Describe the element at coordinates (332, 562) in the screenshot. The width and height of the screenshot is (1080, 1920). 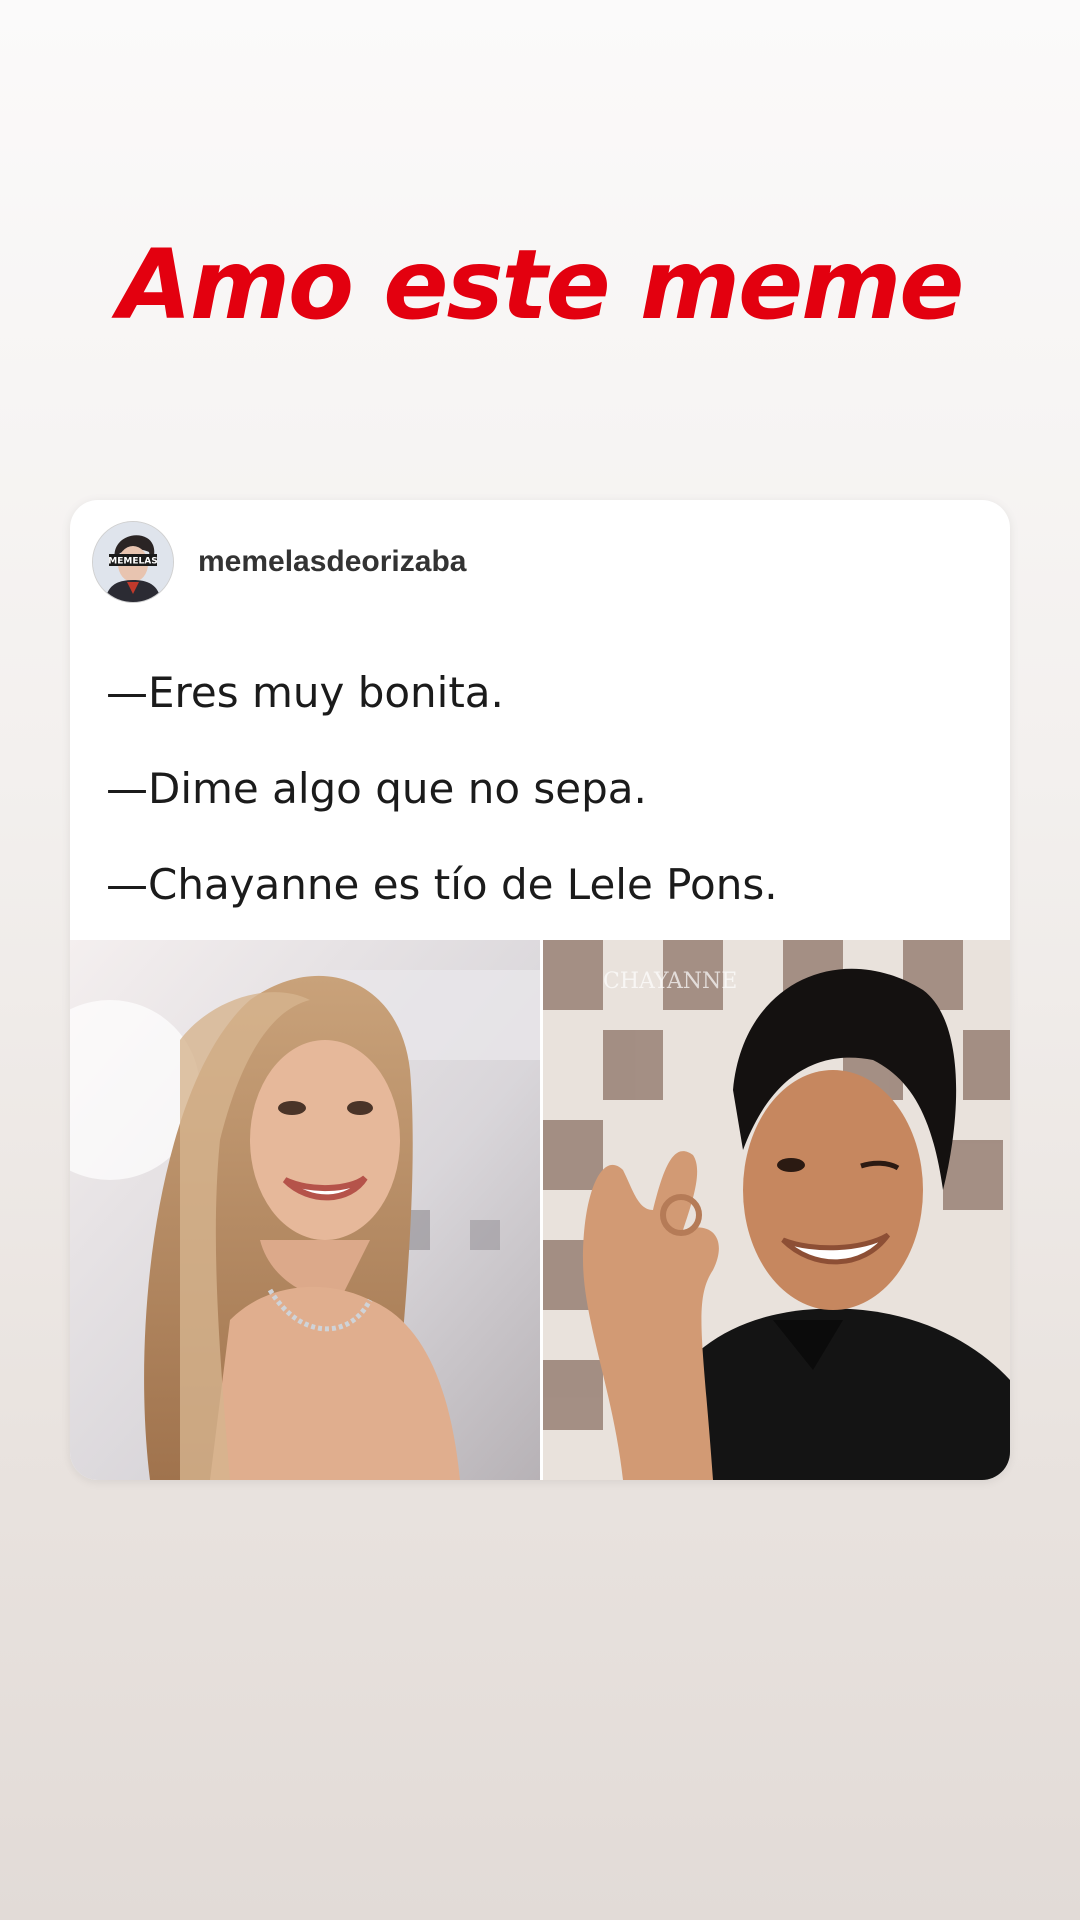
I see `post-username: memelasdeorizaba` at that location.